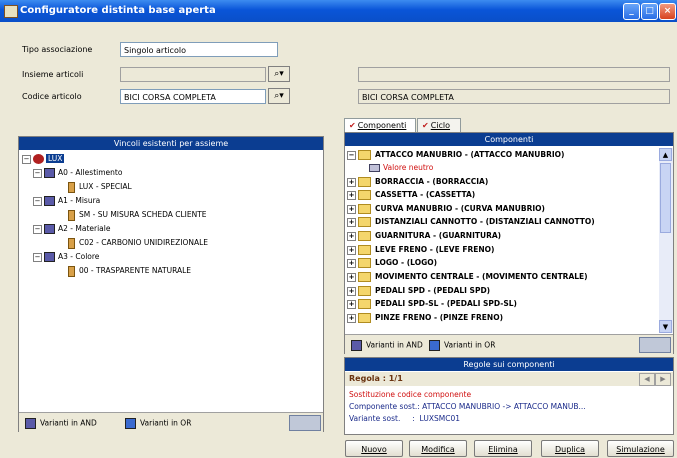 Image resolution: width=677 pixels, height=458 pixels. What do you see at coordinates (665, 198) in the screenshot?
I see `scroll-thumb` at bounding box center [665, 198].